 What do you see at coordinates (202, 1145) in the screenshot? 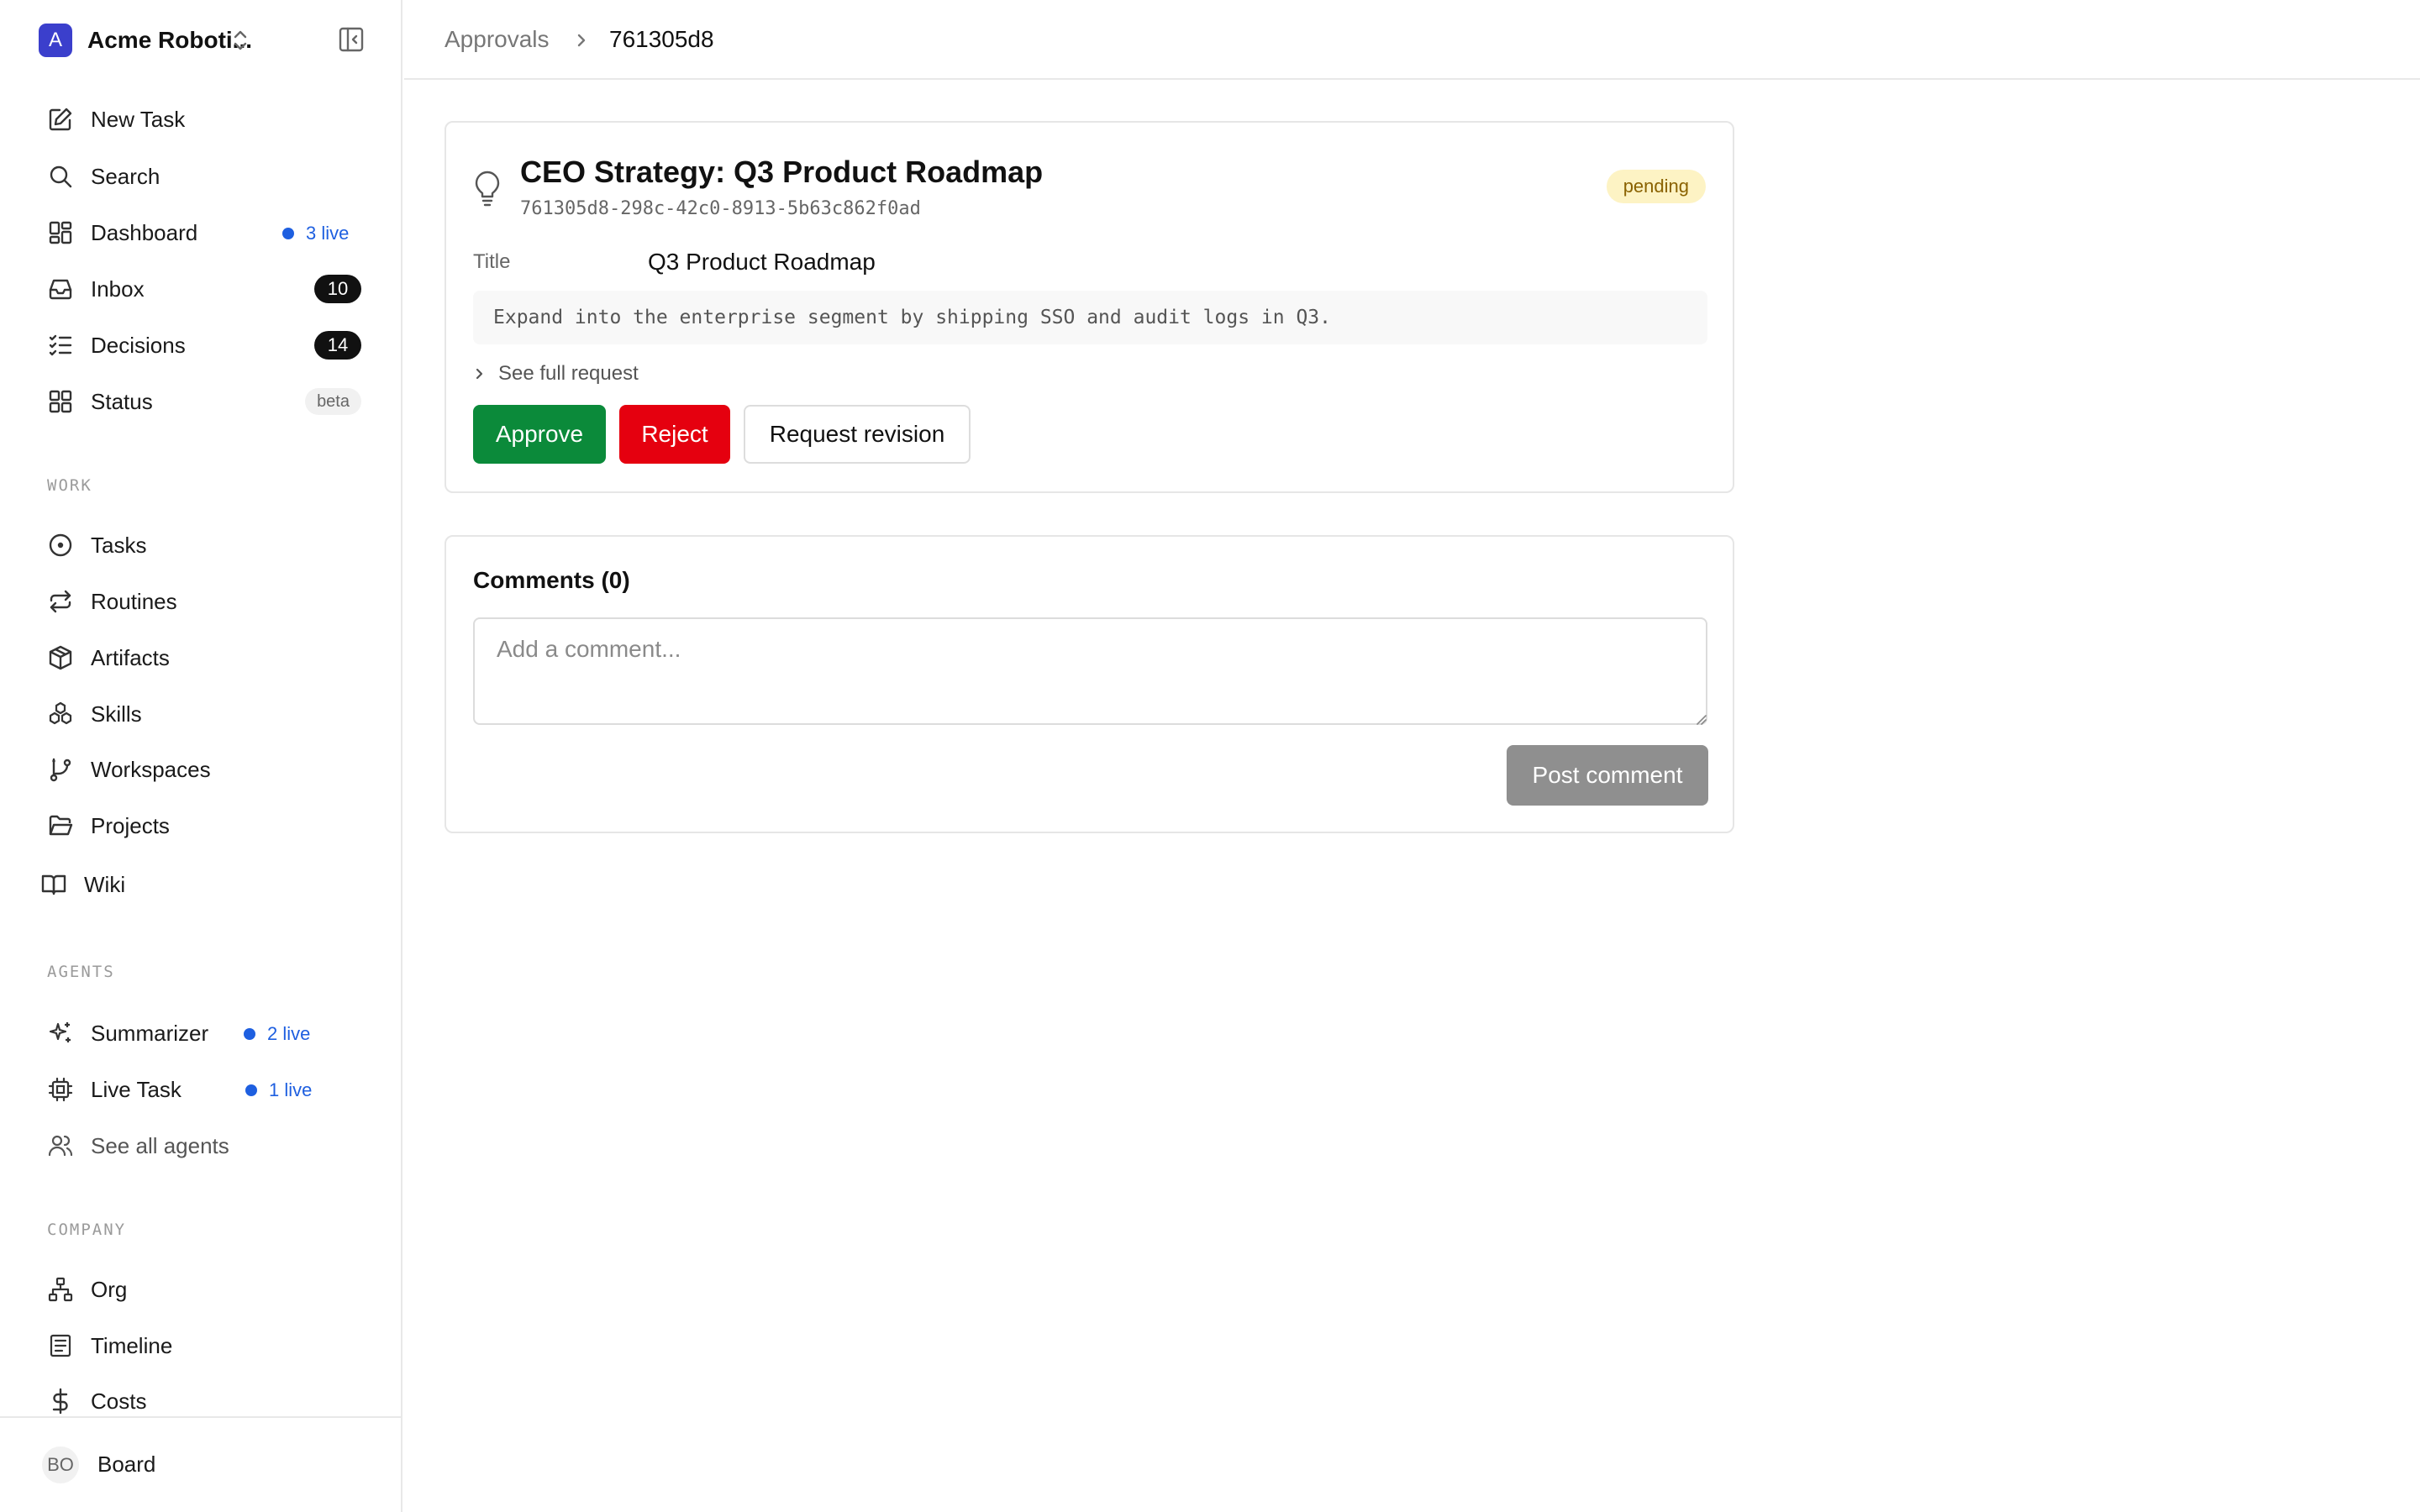
I see `nav-see-all-agents: See all agents` at bounding box center [202, 1145].